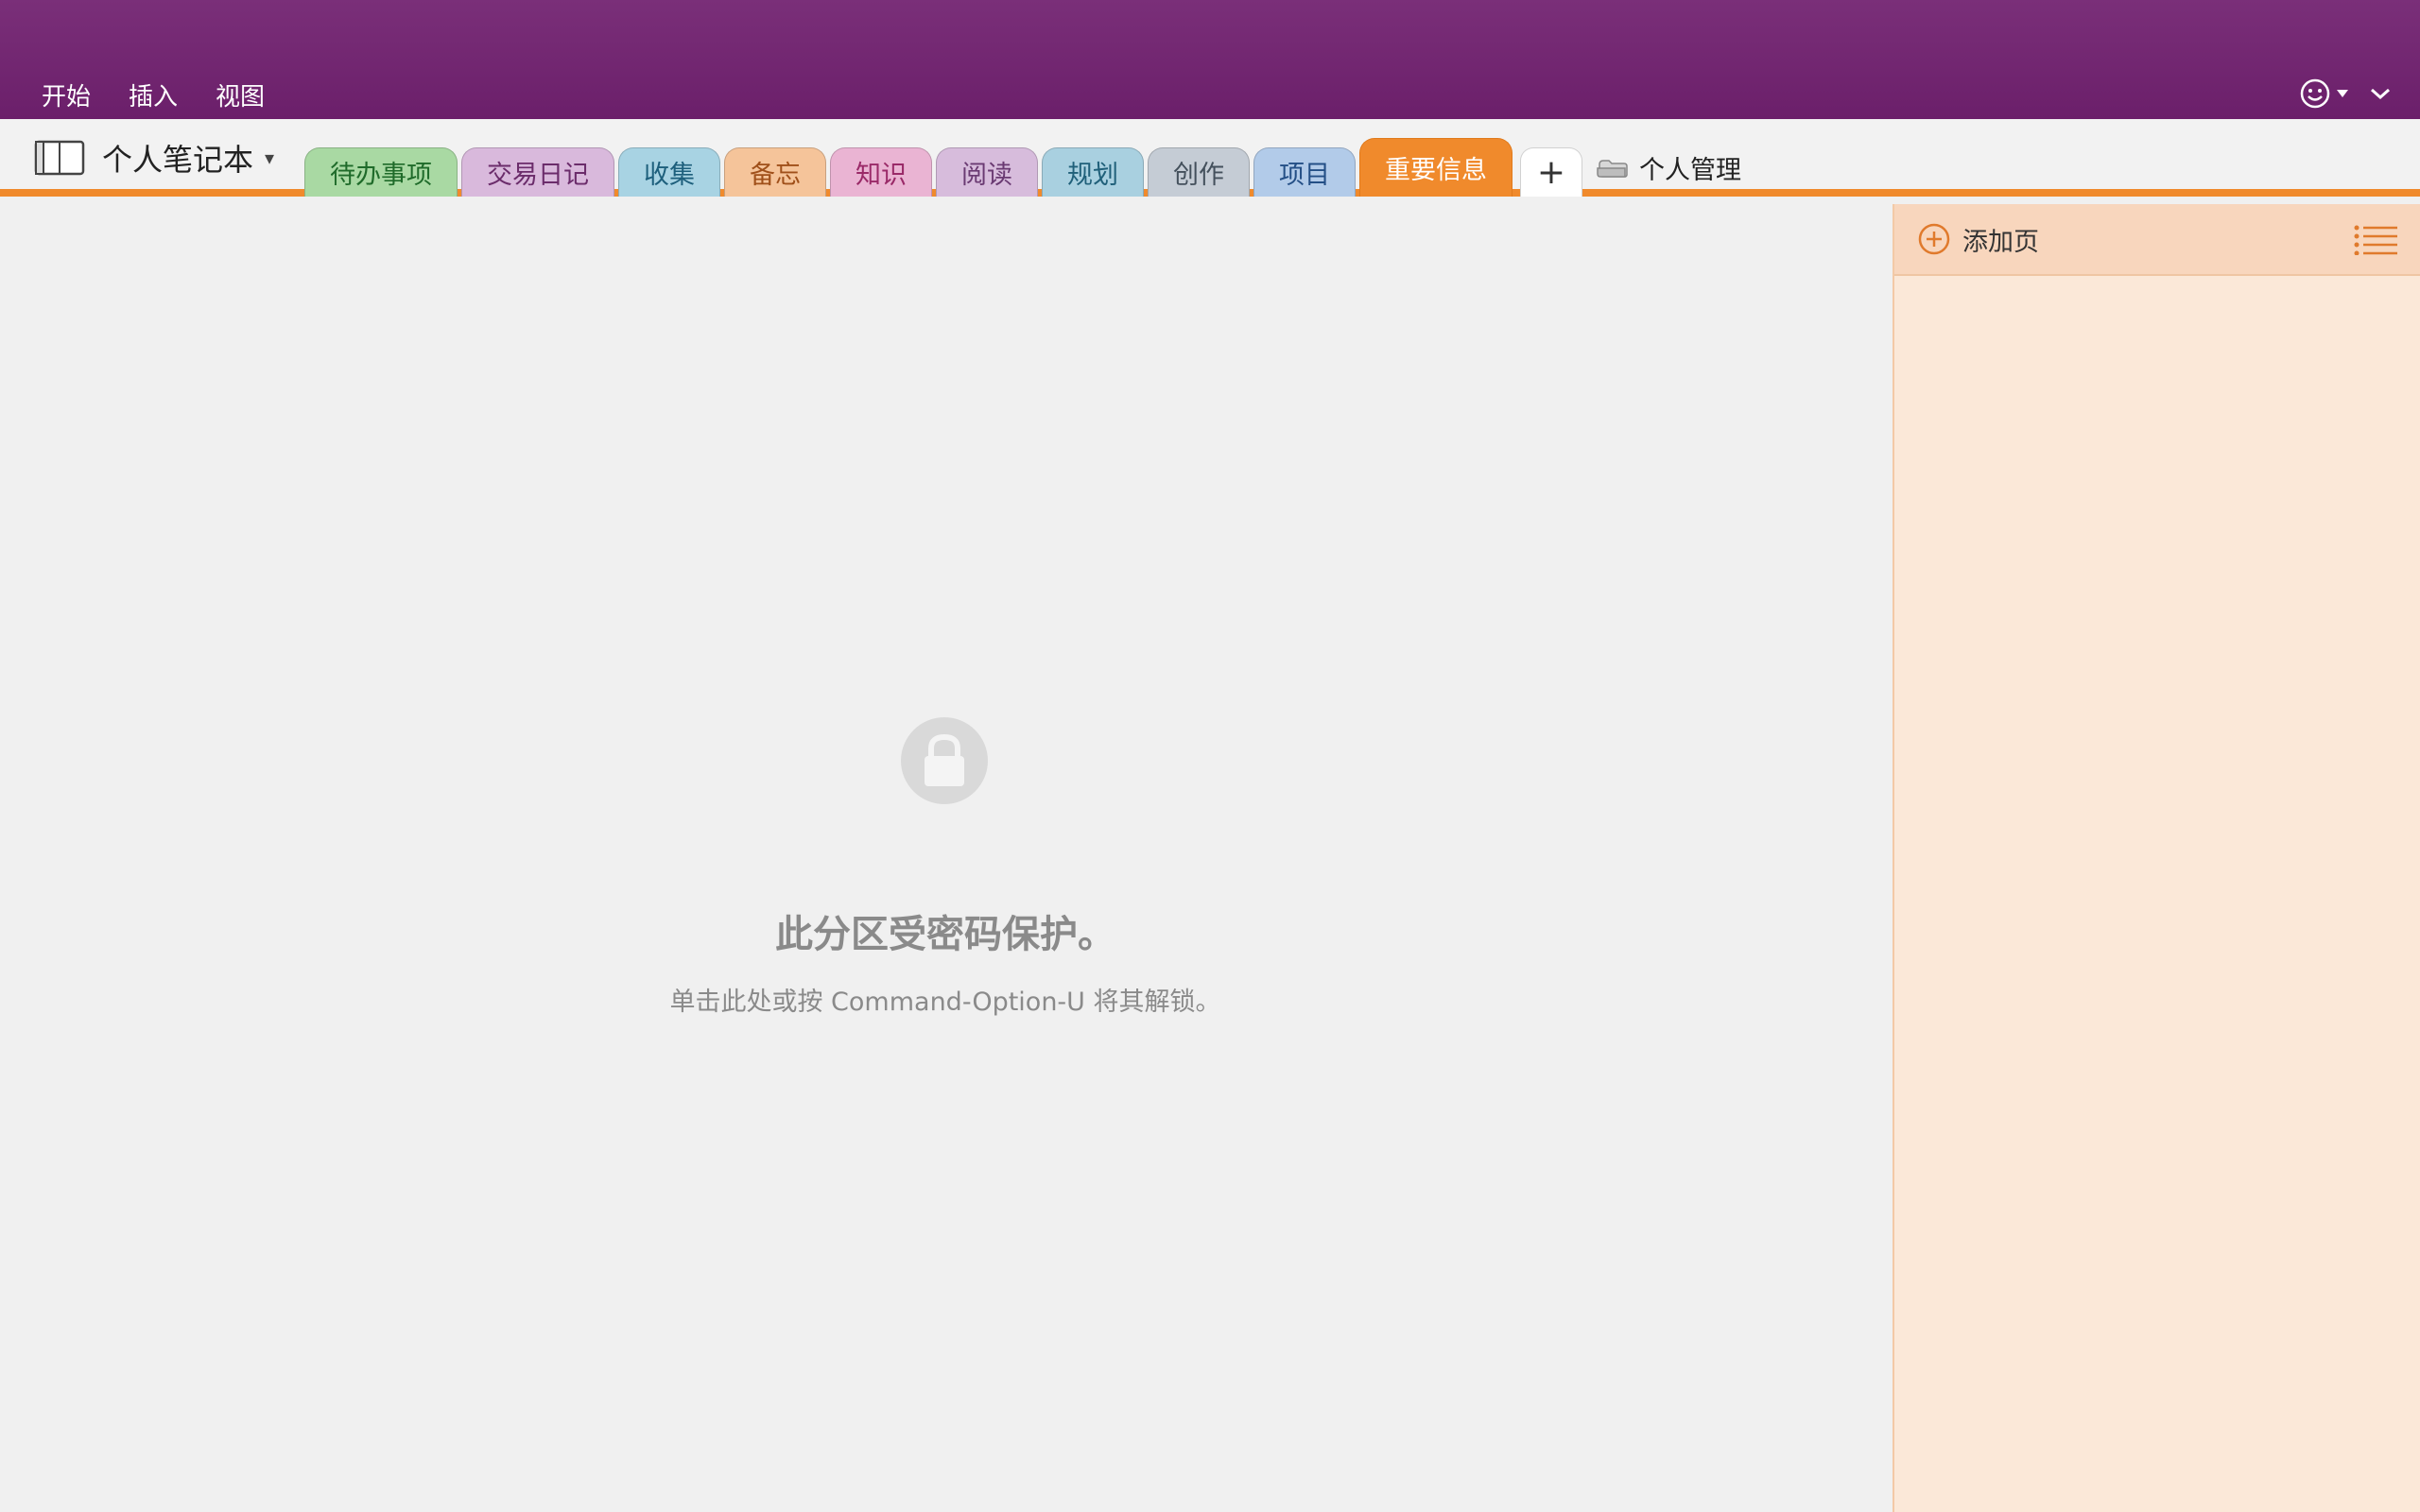  Describe the element at coordinates (1612, 168) in the screenshot. I see `section-group-icon` at that location.